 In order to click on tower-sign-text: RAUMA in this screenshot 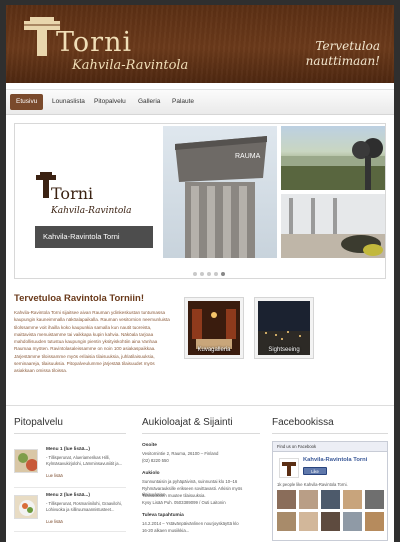, I will do `click(248, 156)`.